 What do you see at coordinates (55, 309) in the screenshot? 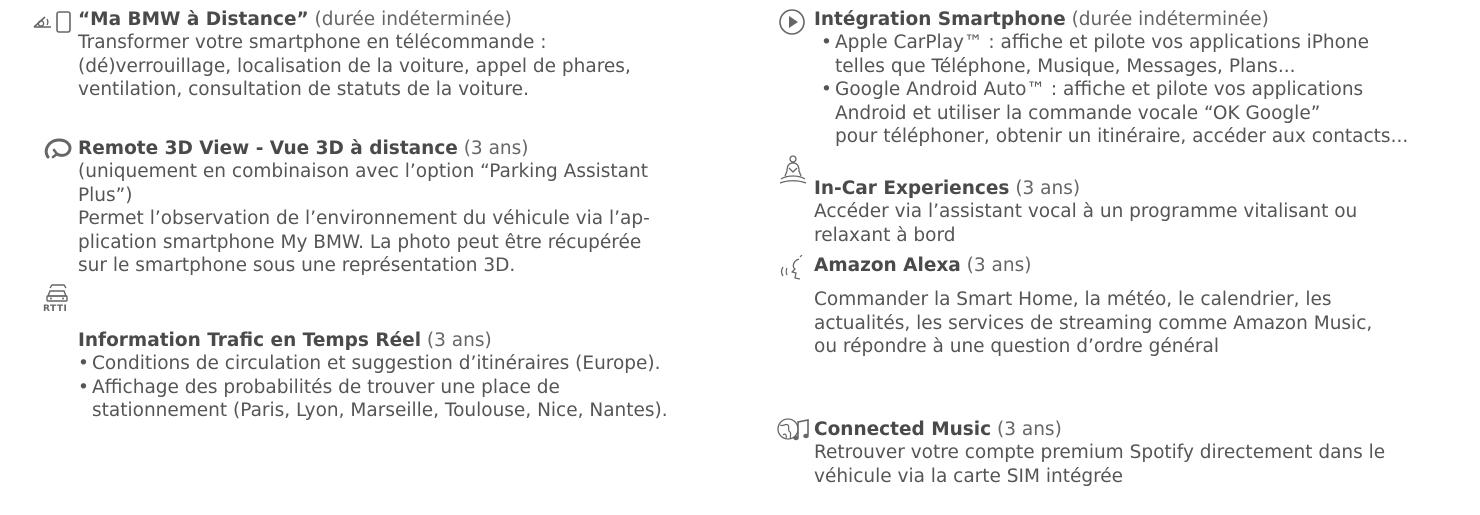
I see `rtti-icon-label: RTTI` at bounding box center [55, 309].